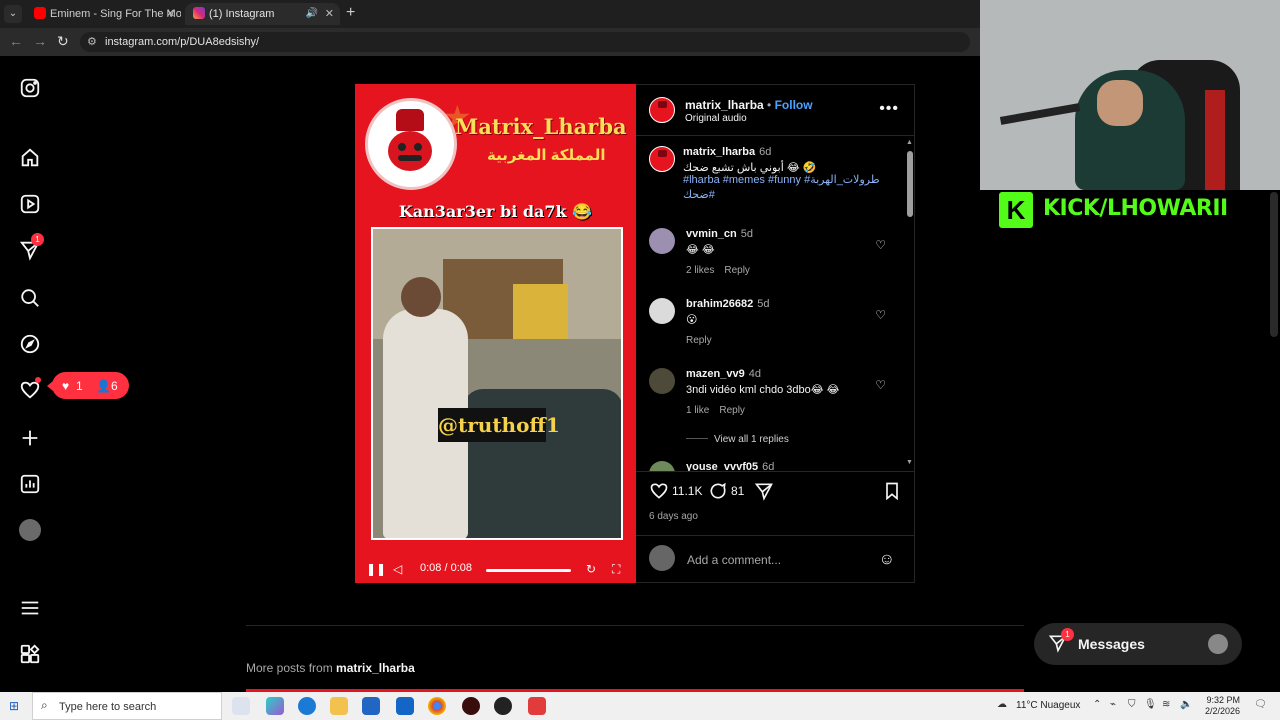  Describe the element at coordinates (242, 14) in the screenshot. I see `tab-title: (1) Instagram` at that location.